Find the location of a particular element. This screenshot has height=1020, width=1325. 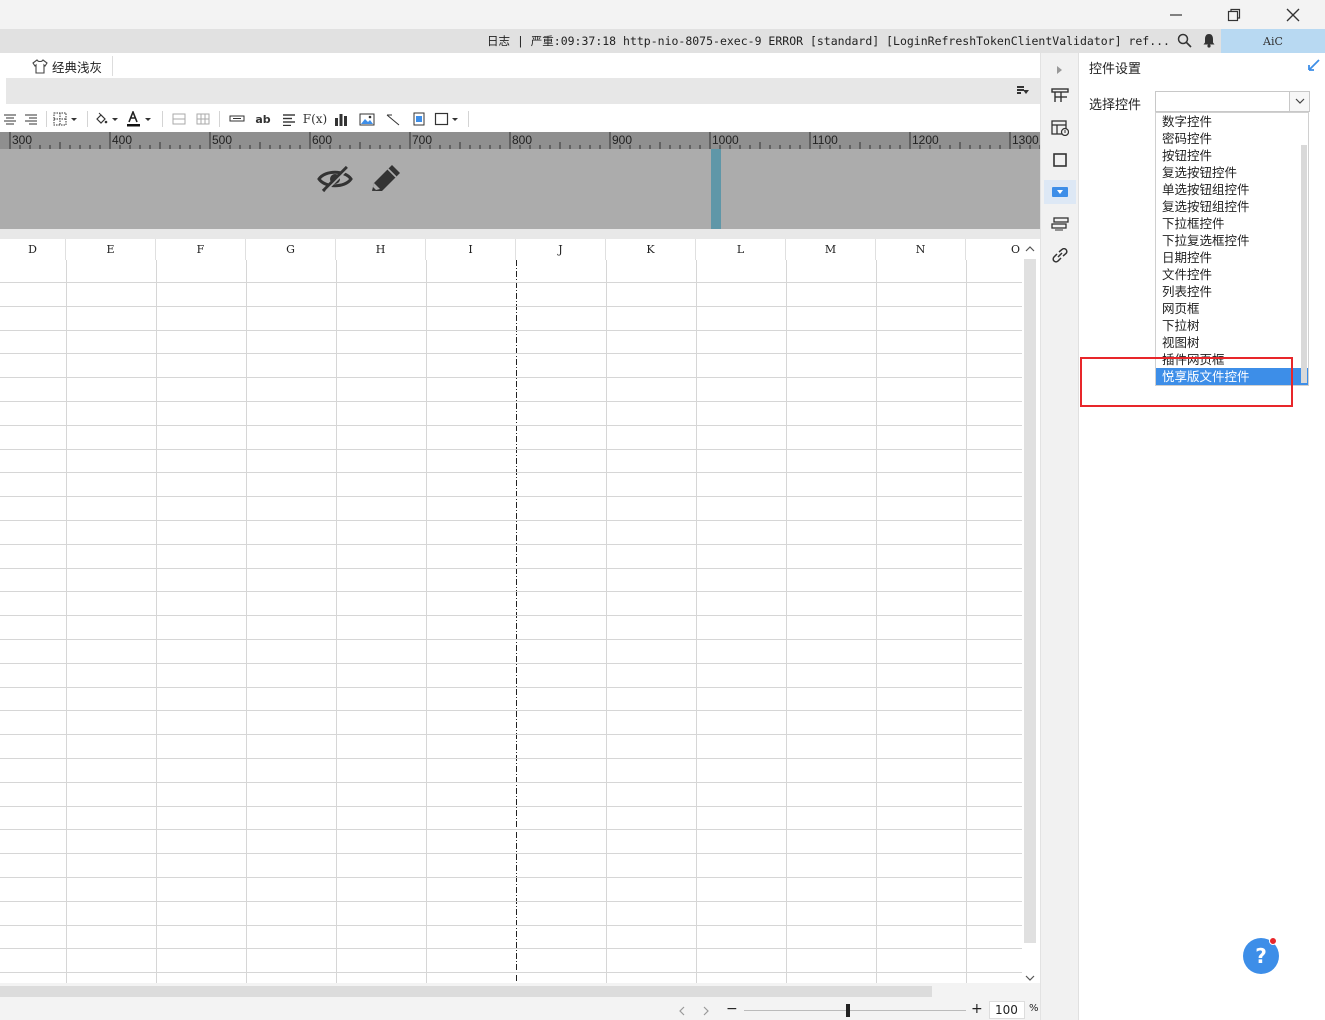

minimize-button is located at coordinates (1176, 14).